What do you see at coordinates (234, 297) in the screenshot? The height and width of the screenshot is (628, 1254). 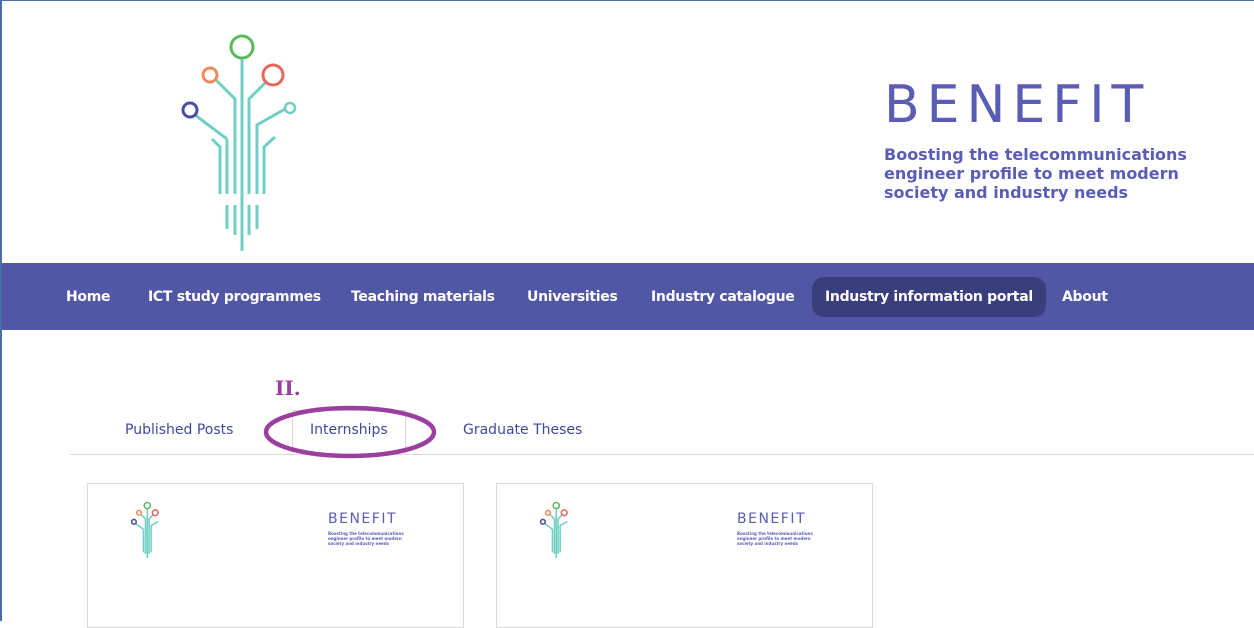 I see `nav-ict-study-programmes: ICT study programmes` at bounding box center [234, 297].